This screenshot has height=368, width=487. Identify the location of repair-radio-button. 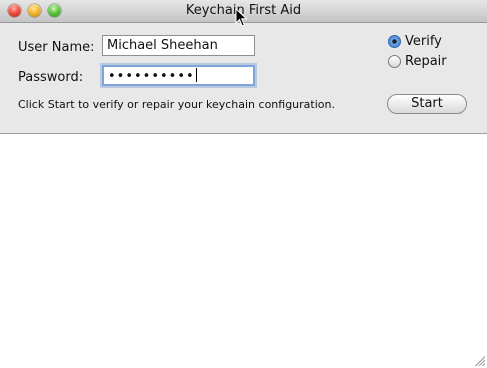
(394, 61).